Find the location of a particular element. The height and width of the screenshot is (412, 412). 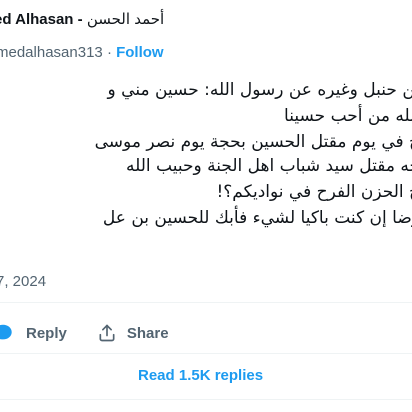

author-name-arabic: أحمد الحسن is located at coordinates (125, 19).